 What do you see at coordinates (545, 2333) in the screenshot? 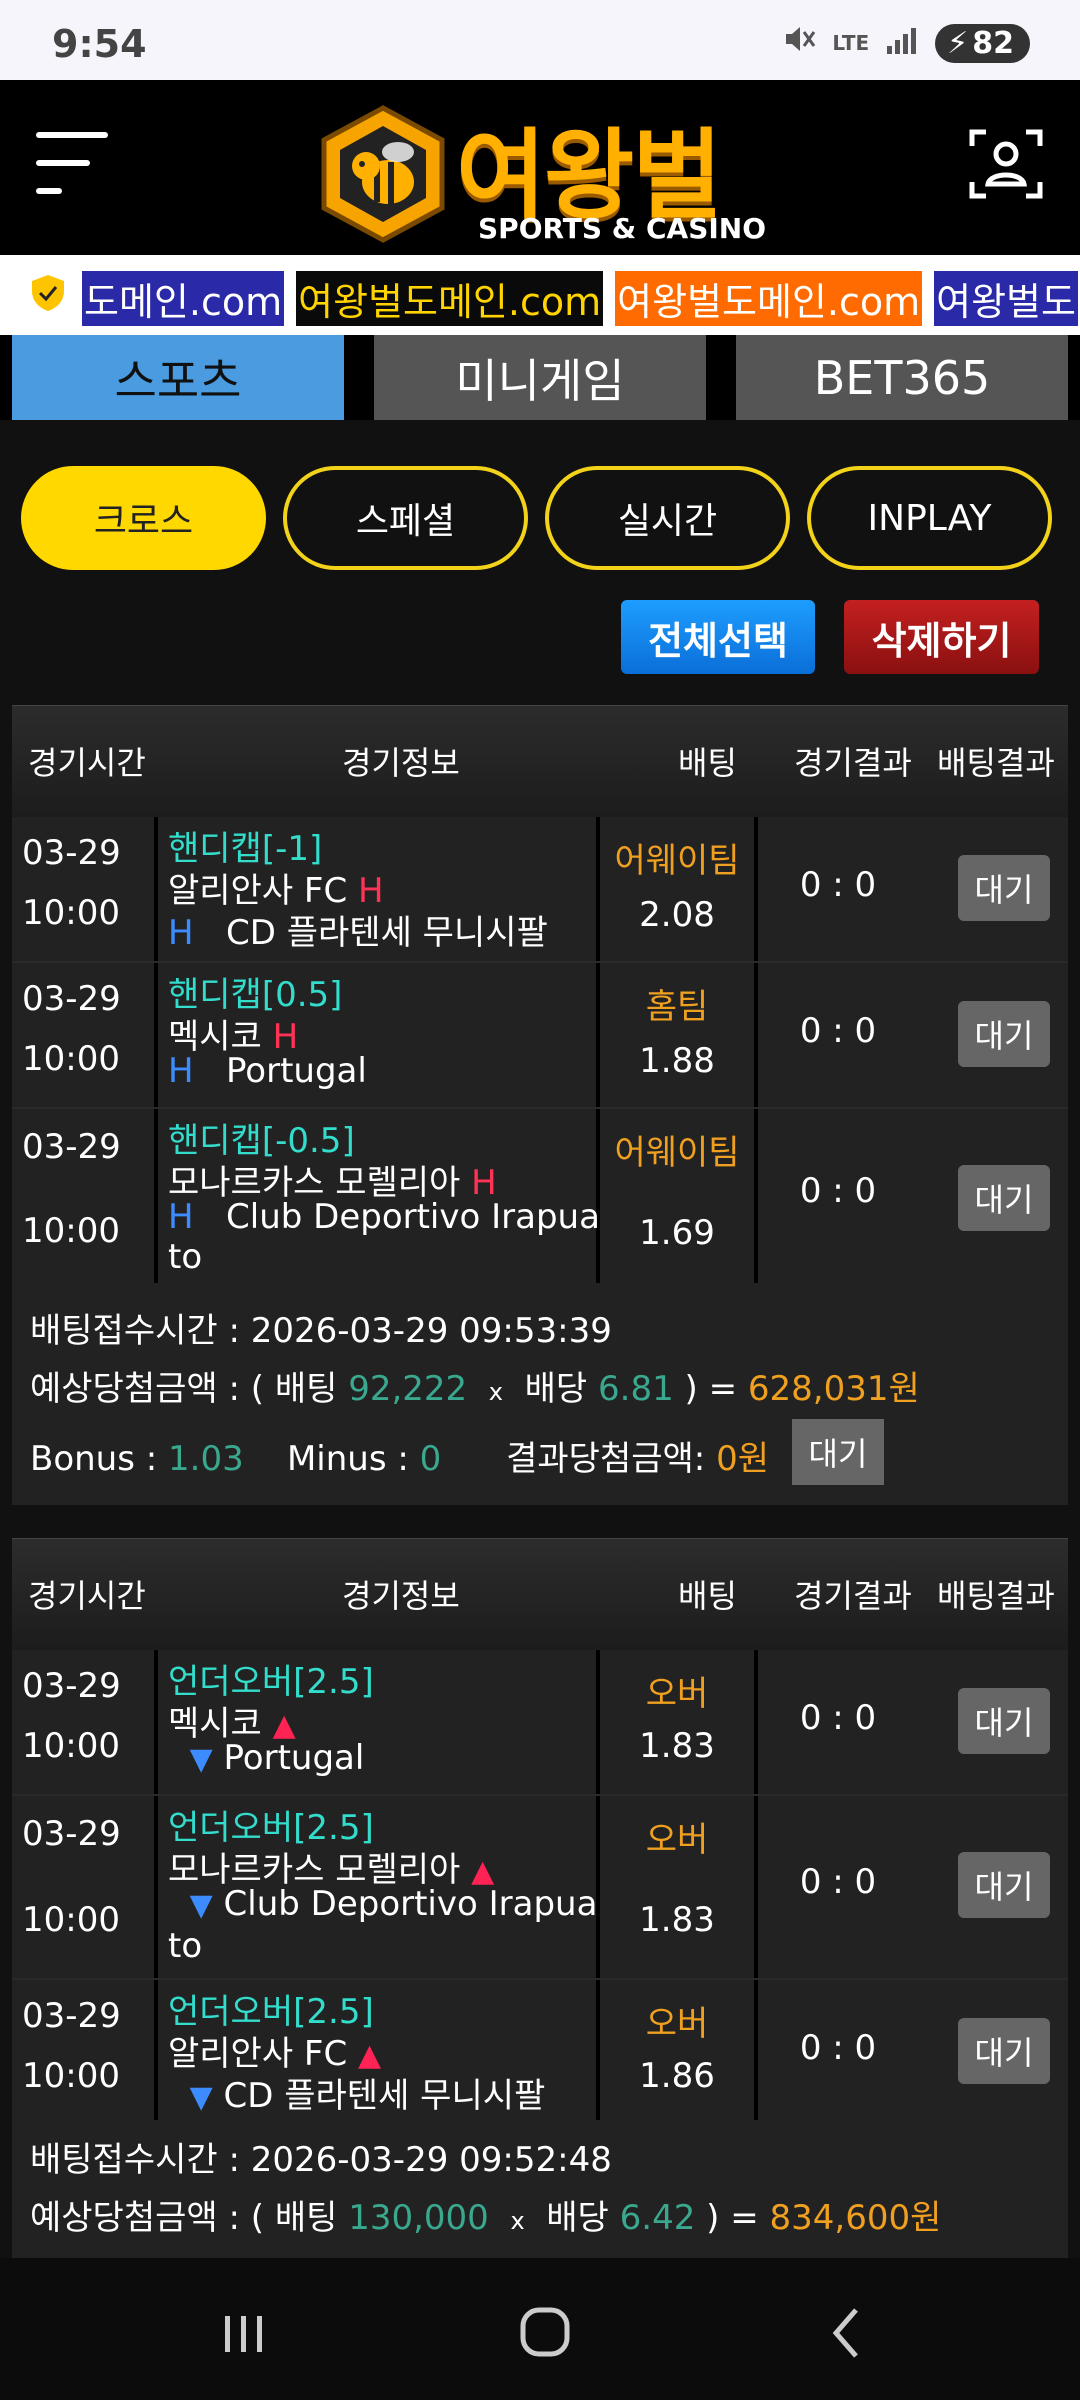
I see `home-icon` at bounding box center [545, 2333].